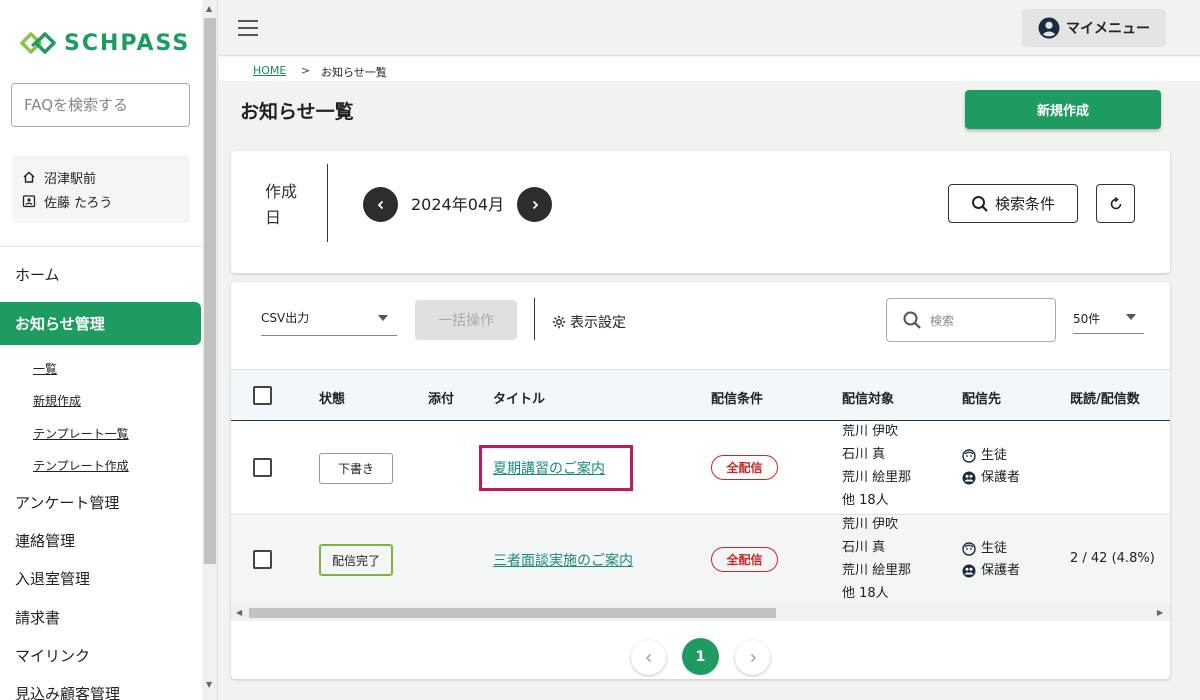 The width and height of the screenshot is (1200, 700). I want to click on scroll-left-arrow-icon: ◀, so click(239, 612).